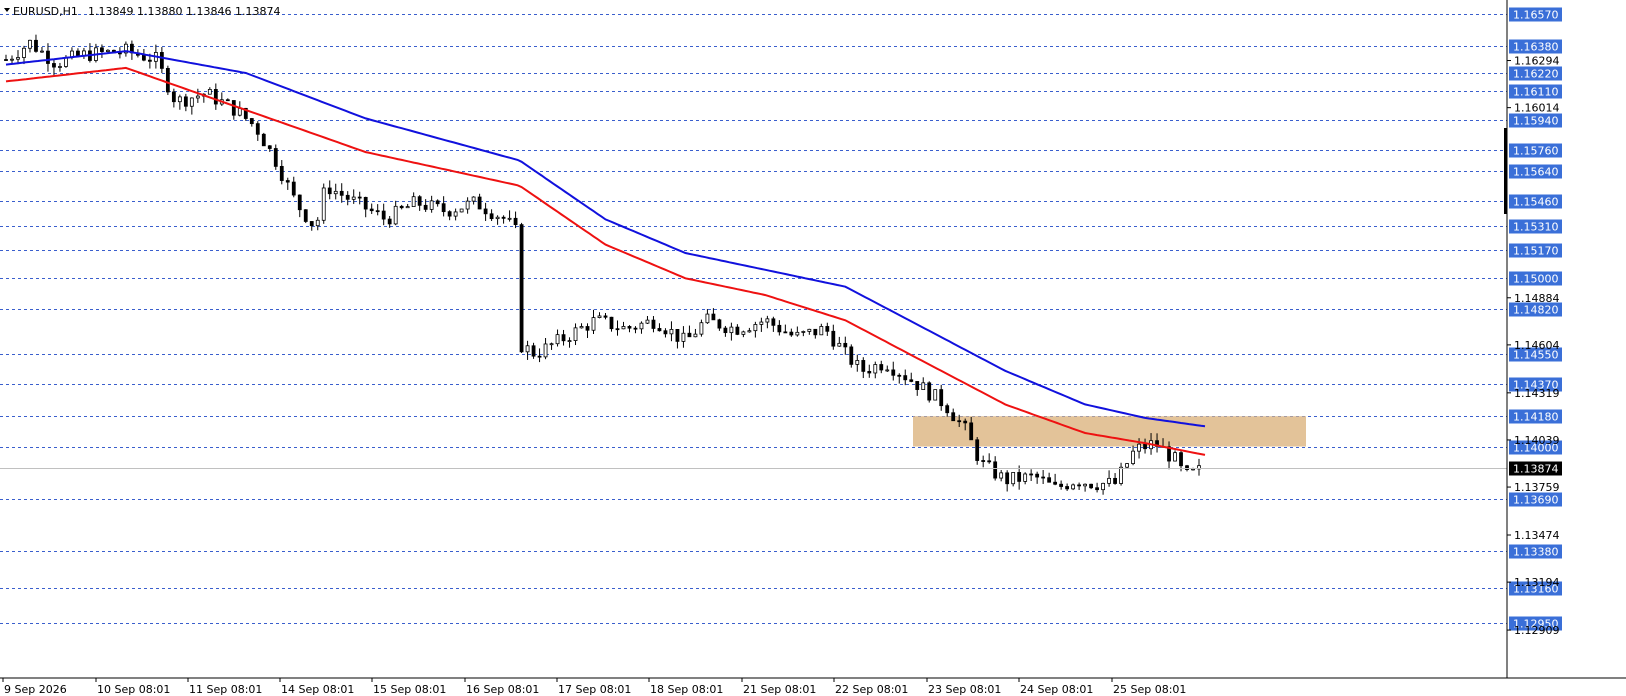 The image size is (1626, 696). Describe the element at coordinates (409, 689) in the screenshot. I see `x-tick-label: 15 Sep 08:01` at that location.